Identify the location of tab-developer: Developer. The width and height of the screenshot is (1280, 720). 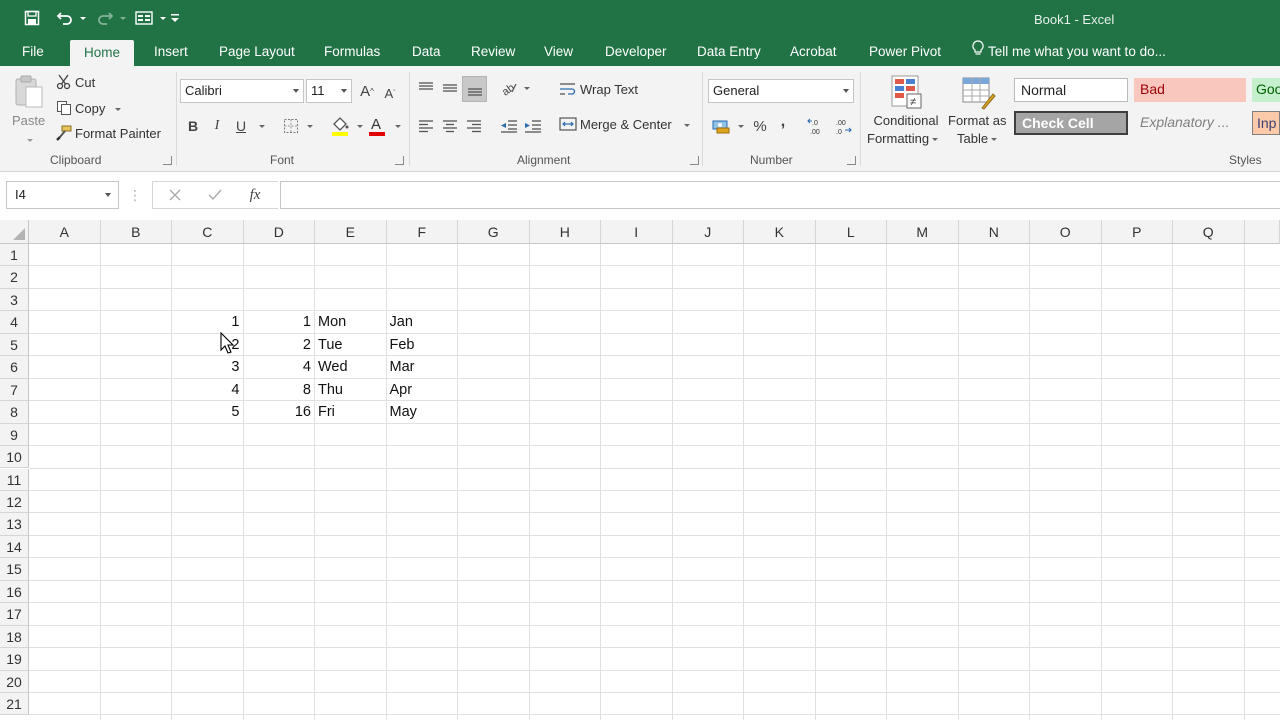
(636, 52).